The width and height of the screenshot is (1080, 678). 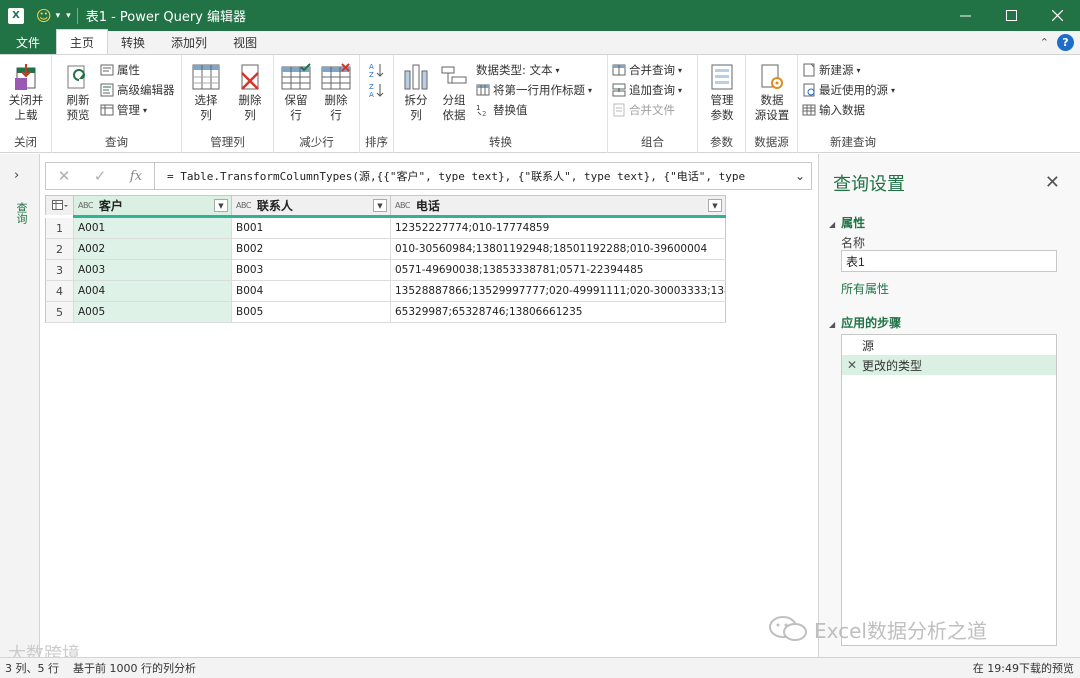 What do you see at coordinates (853, 142) in the screenshot?
I see `group-label-new-query: 新建查询` at bounding box center [853, 142].